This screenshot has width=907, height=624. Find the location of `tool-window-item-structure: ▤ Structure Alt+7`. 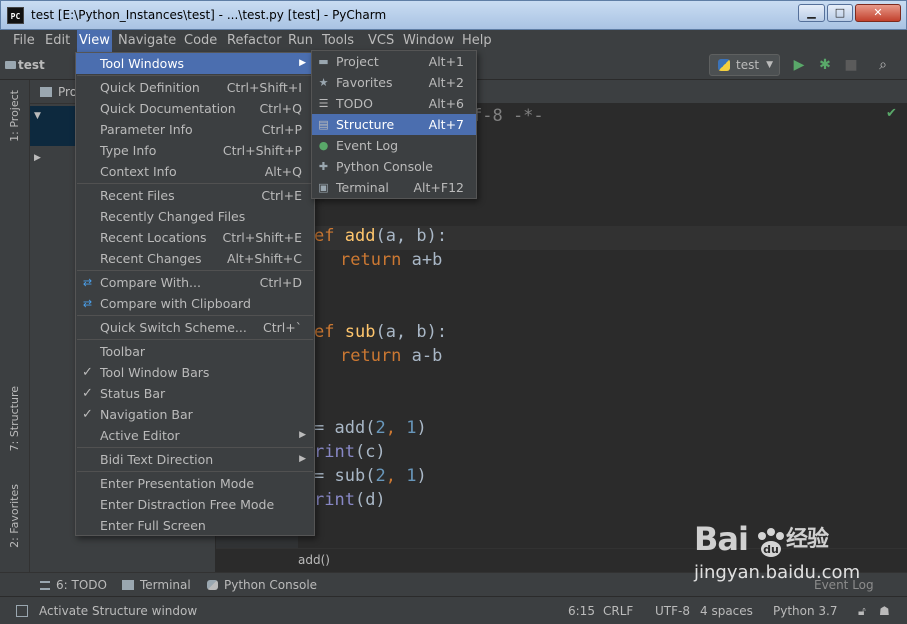

tool-window-item-structure: ▤ Structure Alt+7 is located at coordinates (394, 124).